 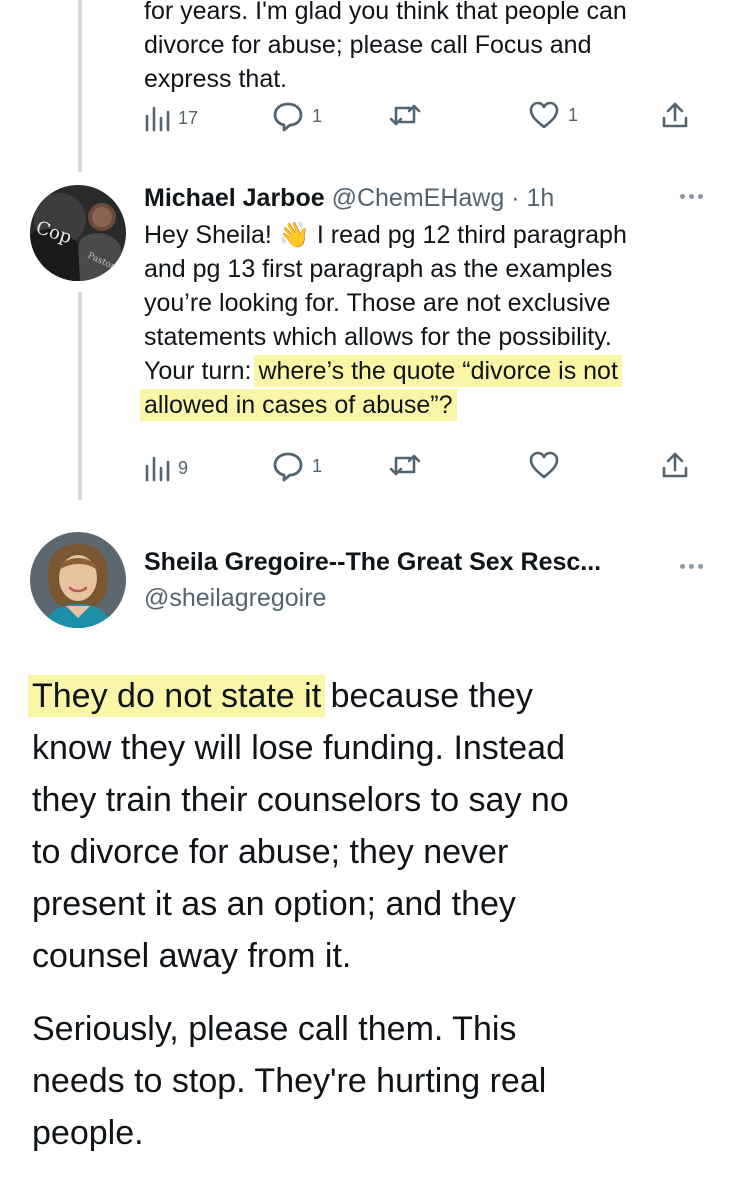 I want to click on author-handle: @sheilagregoire, so click(x=235, y=598).